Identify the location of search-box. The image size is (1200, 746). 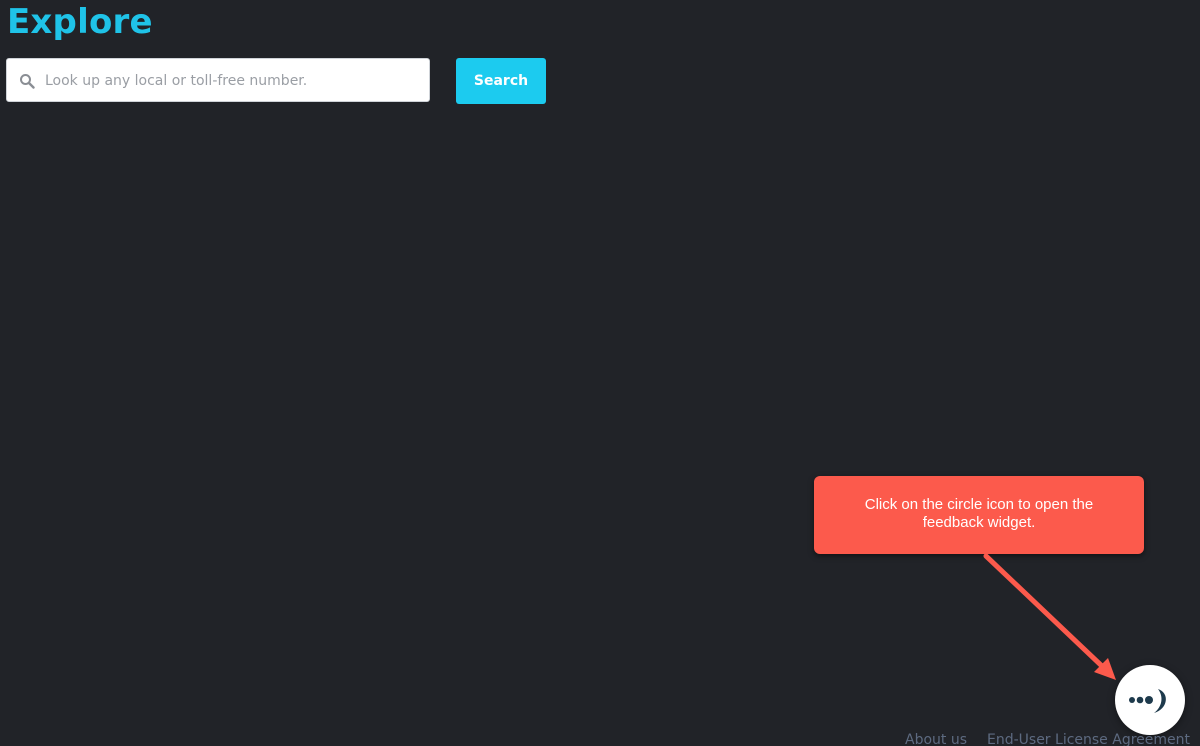
(218, 80).